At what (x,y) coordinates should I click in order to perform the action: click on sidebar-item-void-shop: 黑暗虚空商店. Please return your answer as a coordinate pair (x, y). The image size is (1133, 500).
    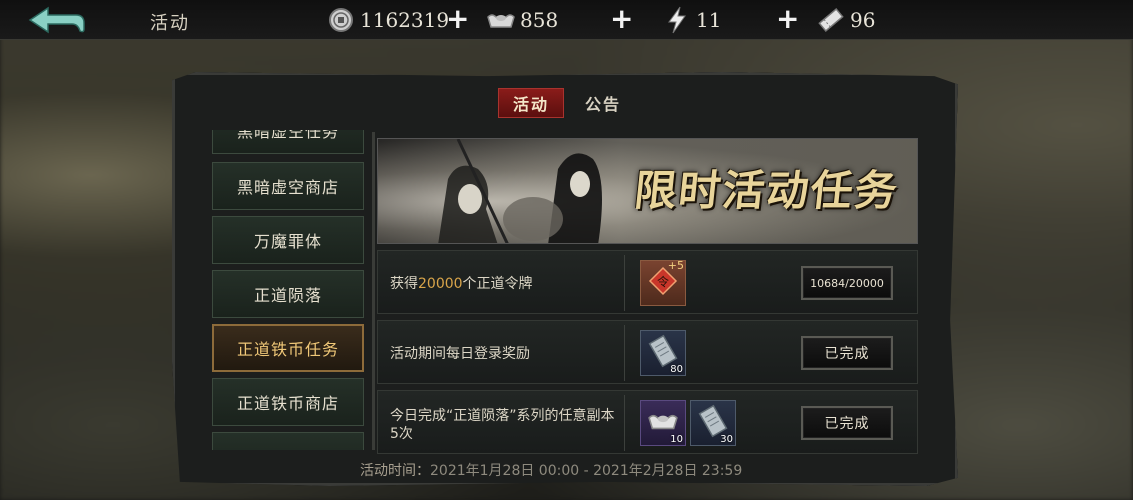
    Looking at the image, I should click on (288, 186).